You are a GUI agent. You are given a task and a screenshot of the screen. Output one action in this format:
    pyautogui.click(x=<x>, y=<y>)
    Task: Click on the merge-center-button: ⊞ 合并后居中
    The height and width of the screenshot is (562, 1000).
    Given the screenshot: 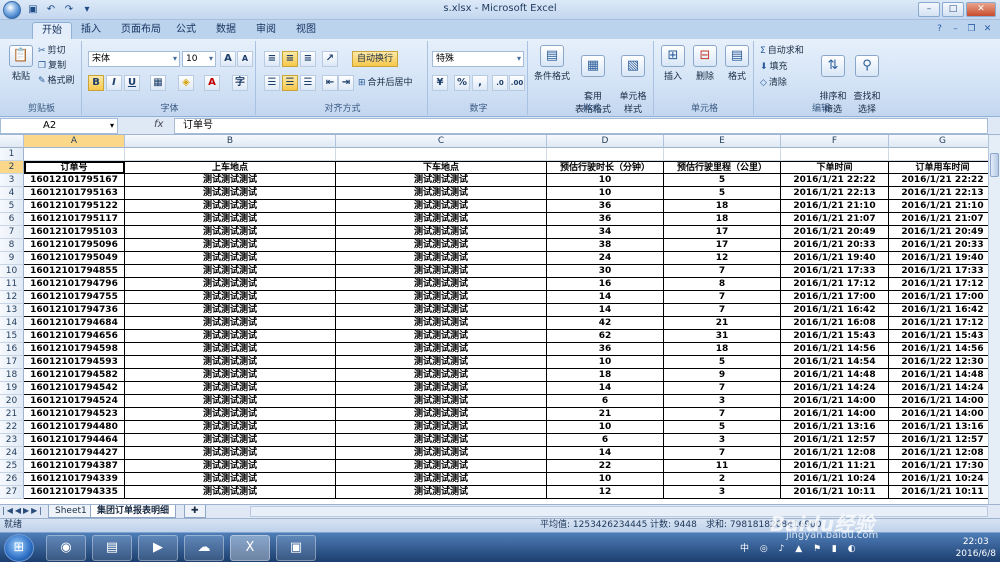 What is the action you would take?
    pyautogui.click(x=385, y=83)
    